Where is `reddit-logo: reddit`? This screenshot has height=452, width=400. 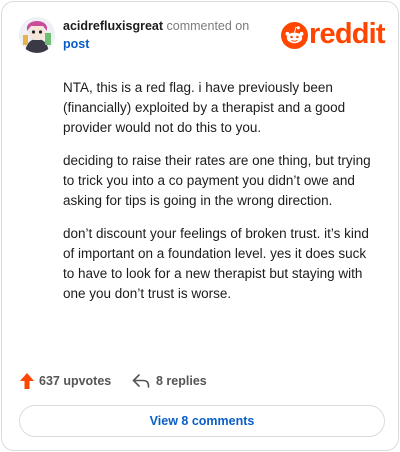
reddit-logo: reddit is located at coordinates (333, 35).